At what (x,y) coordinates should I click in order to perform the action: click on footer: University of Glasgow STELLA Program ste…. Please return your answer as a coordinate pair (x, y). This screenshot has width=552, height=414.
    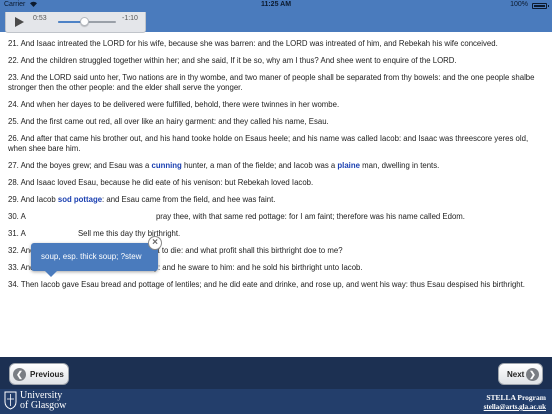
    Looking at the image, I should click on (276, 401).